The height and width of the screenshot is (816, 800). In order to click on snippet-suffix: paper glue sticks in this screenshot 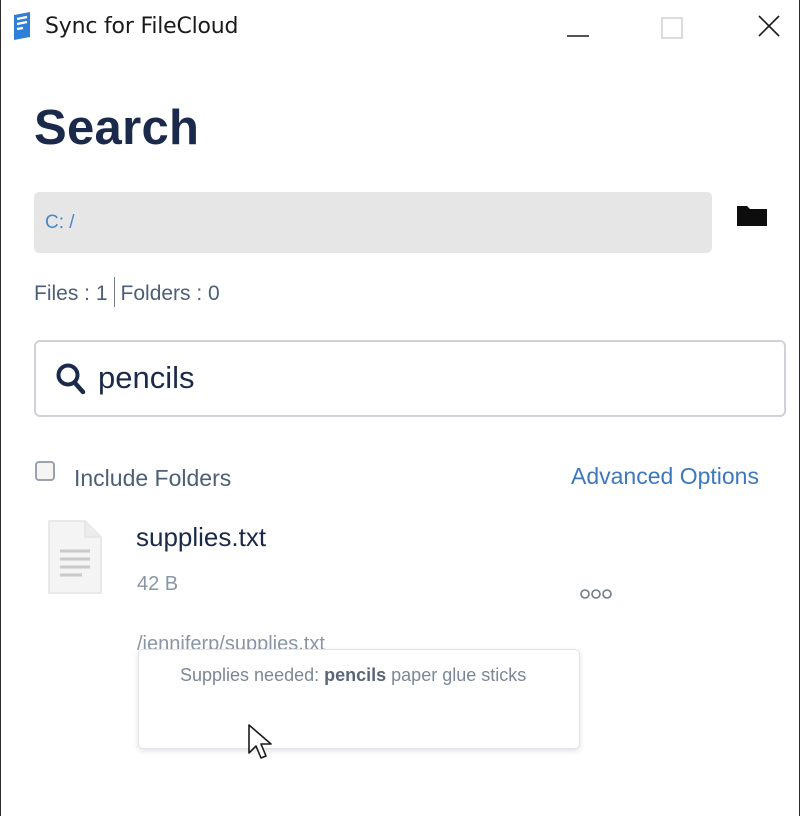, I will do `click(456, 675)`.